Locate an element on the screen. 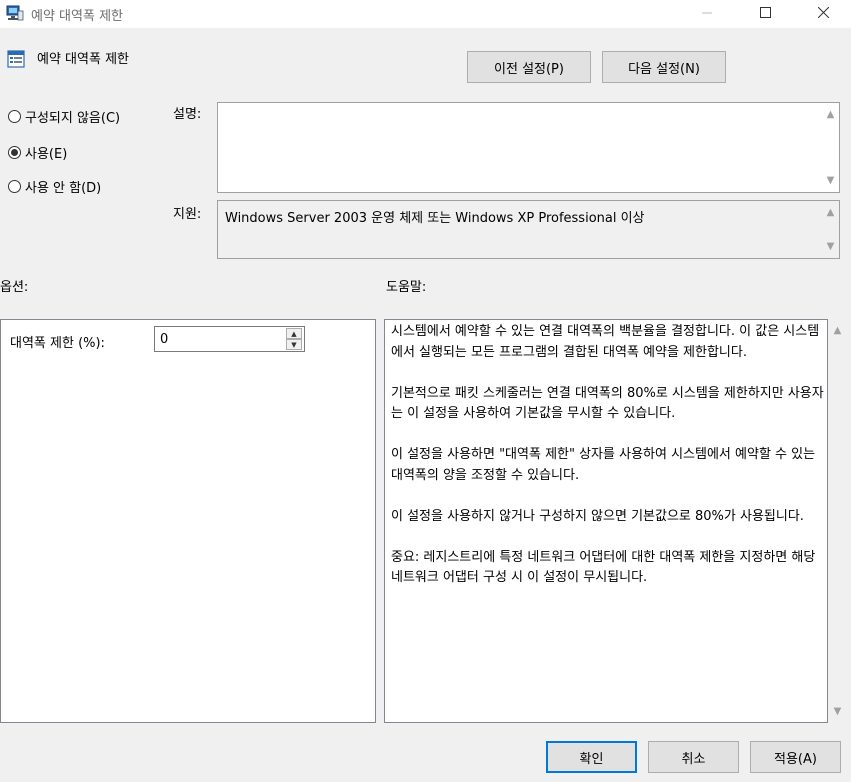 The width and height of the screenshot is (851, 782). spin-down-icon: ▼ is located at coordinates (294, 344).